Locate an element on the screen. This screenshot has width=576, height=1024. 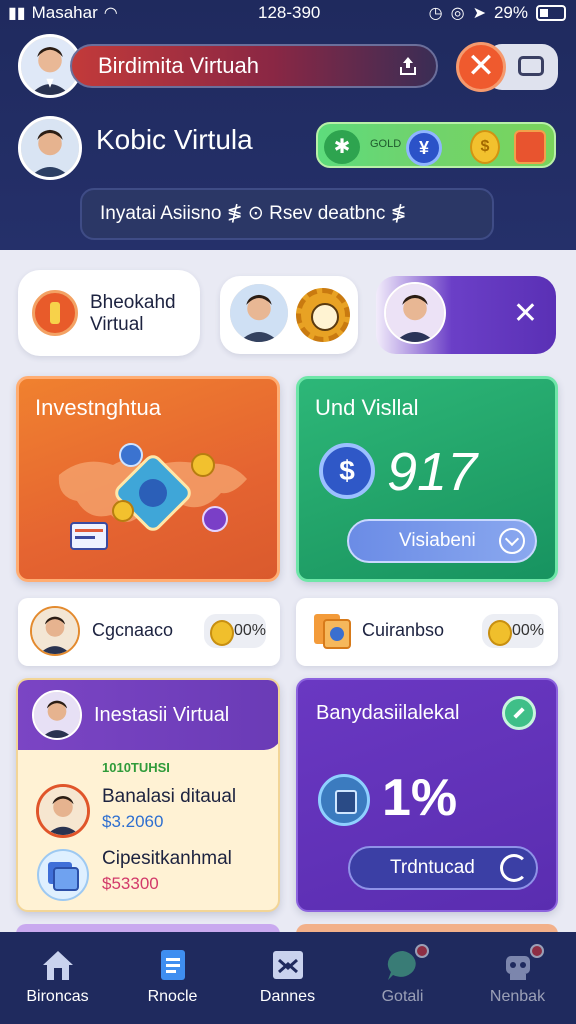
quick-action-settings is located at coordinates (289, 315).